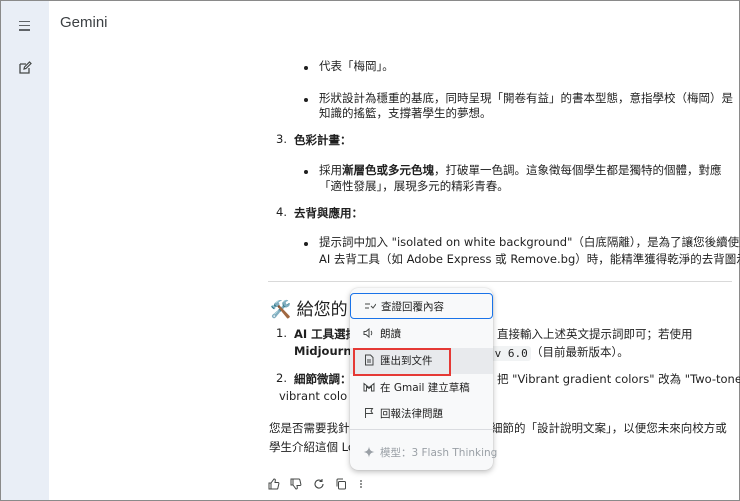 The image size is (740, 501). What do you see at coordinates (25, 250) in the screenshot?
I see `side-rail` at bounding box center [25, 250].